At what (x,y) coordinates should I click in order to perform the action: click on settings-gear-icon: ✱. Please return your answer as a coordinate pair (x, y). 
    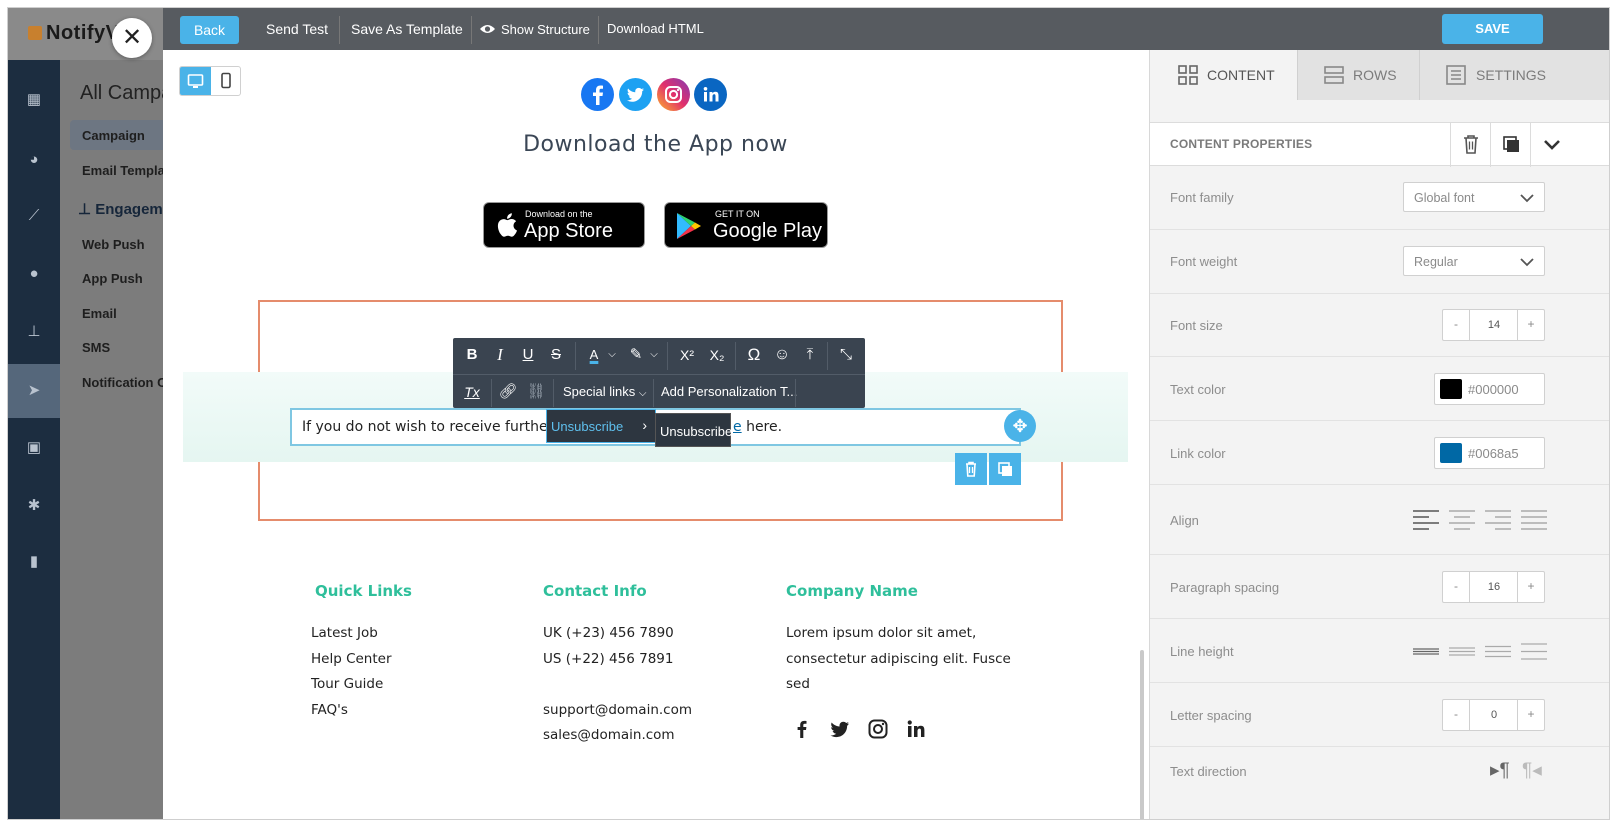
    Looking at the image, I should click on (34, 506).